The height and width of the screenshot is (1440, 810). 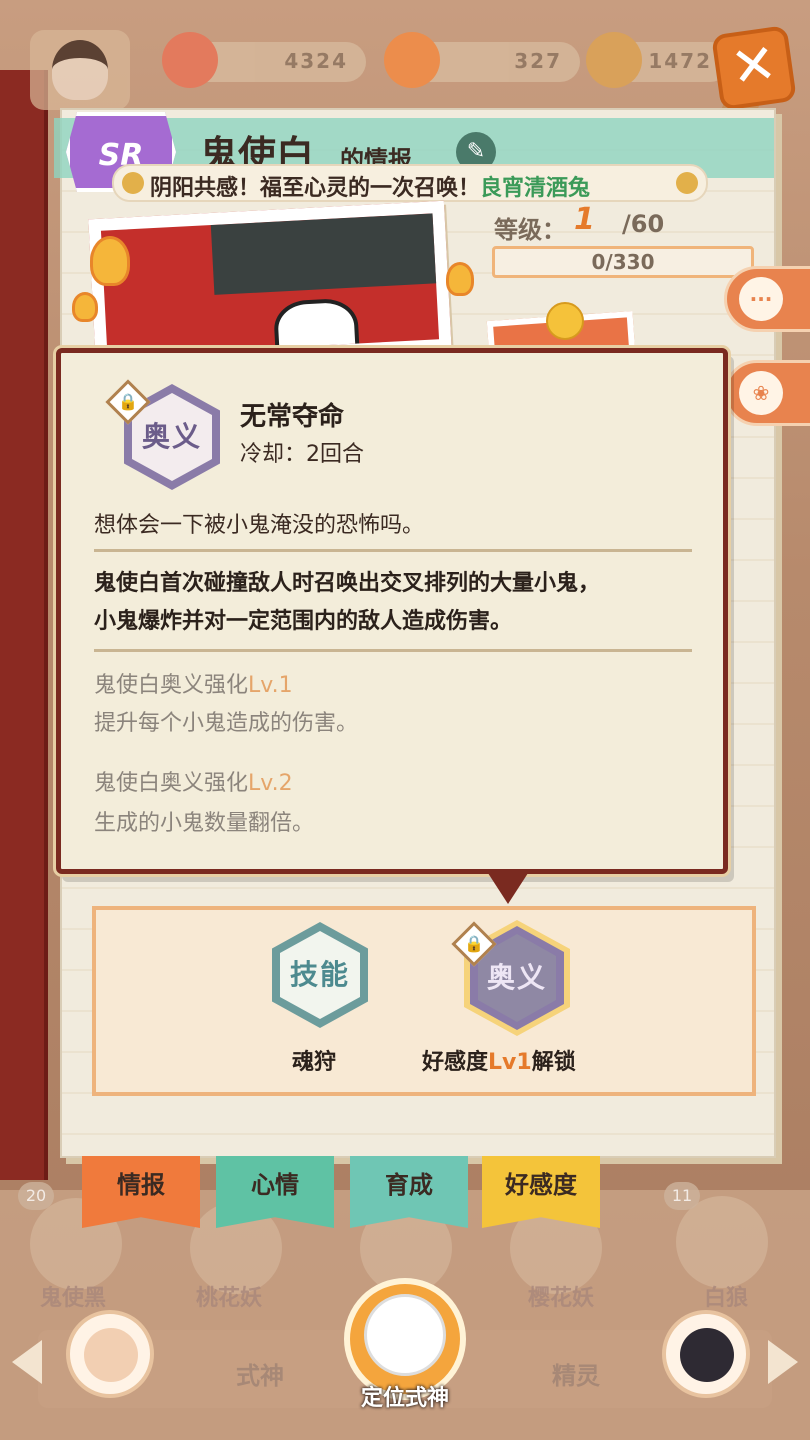 I want to click on roster-name: 樱花妖, so click(x=561, y=1298).